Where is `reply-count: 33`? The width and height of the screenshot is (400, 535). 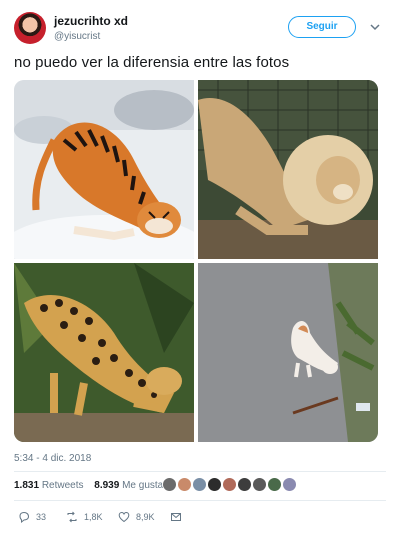 reply-count: 33 is located at coordinates (41, 517).